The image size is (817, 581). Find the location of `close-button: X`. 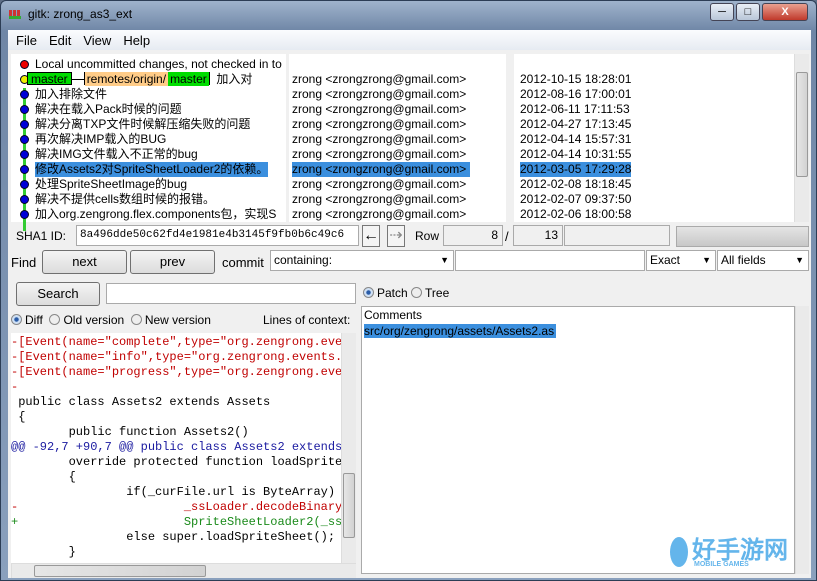

close-button: X is located at coordinates (785, 12).